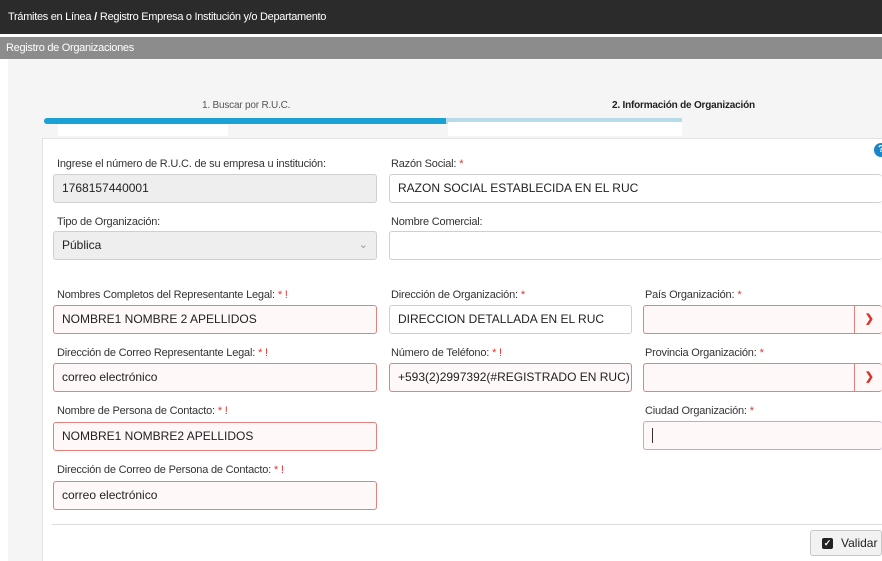  I want to click on wizard-step-1: 1. Buscar por R.U.C., so click(246, 105).